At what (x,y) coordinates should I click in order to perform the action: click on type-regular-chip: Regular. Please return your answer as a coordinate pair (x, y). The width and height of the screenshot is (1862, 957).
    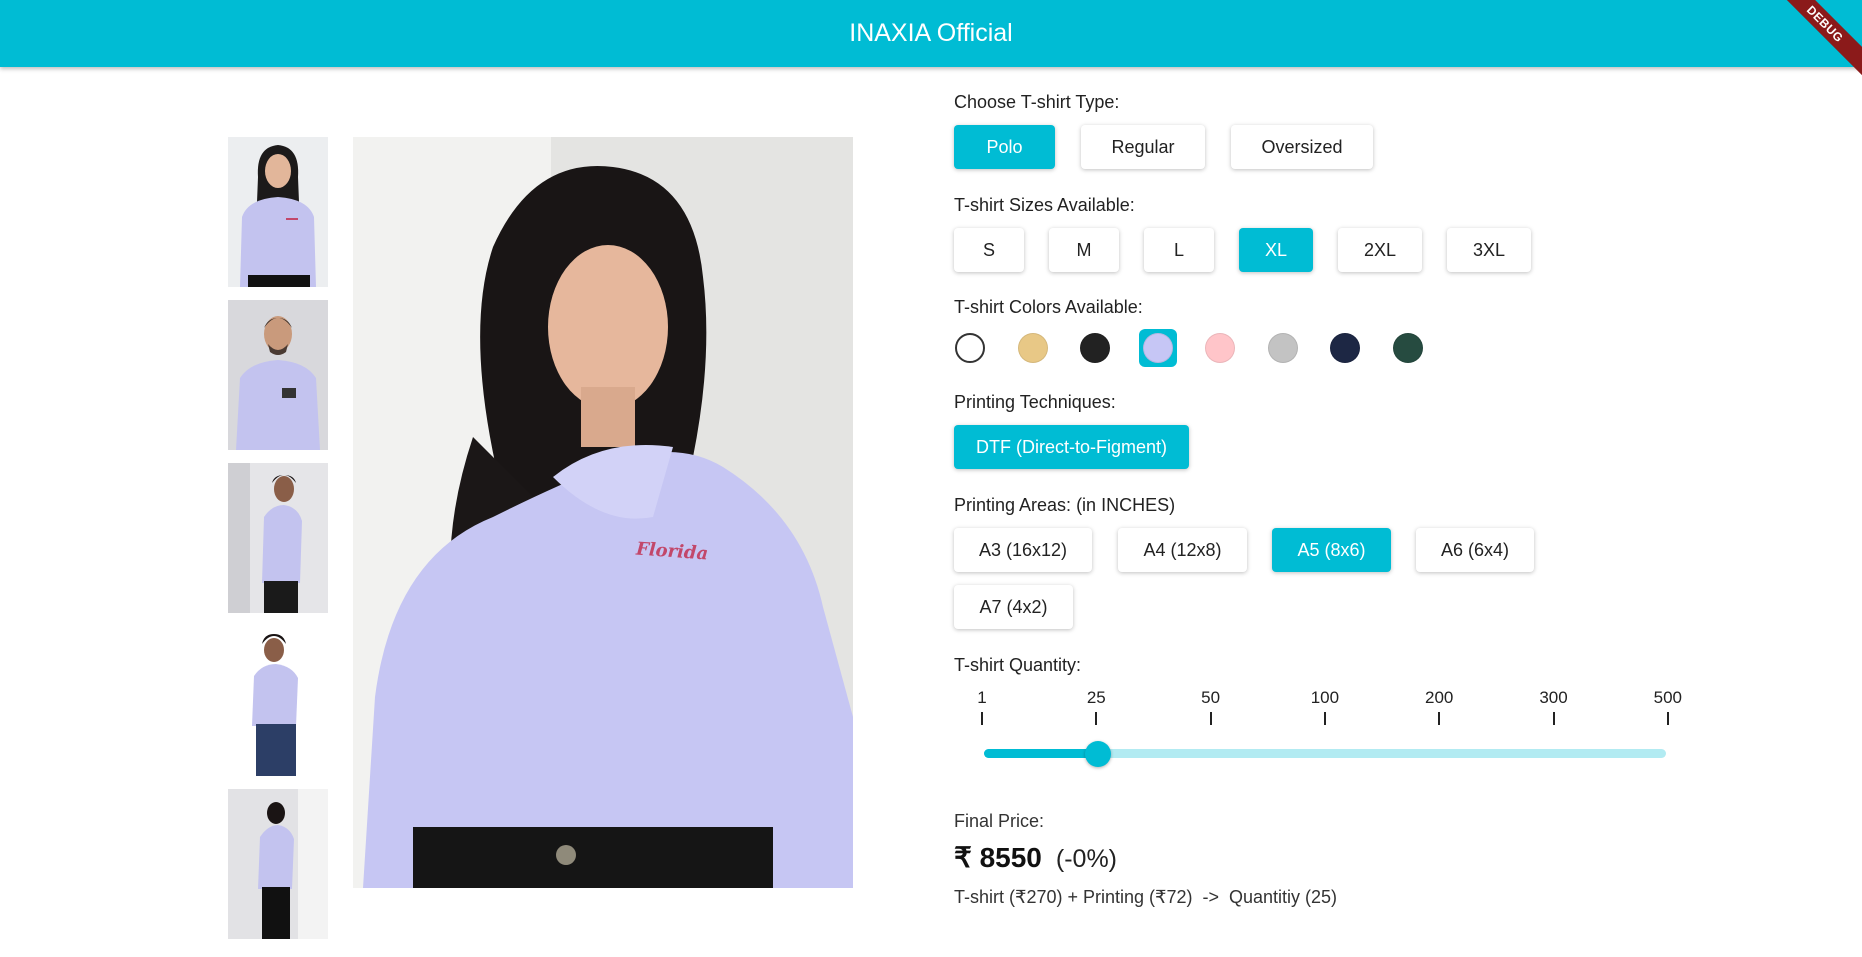
    Looking at the image, I should click on (1143, 147).